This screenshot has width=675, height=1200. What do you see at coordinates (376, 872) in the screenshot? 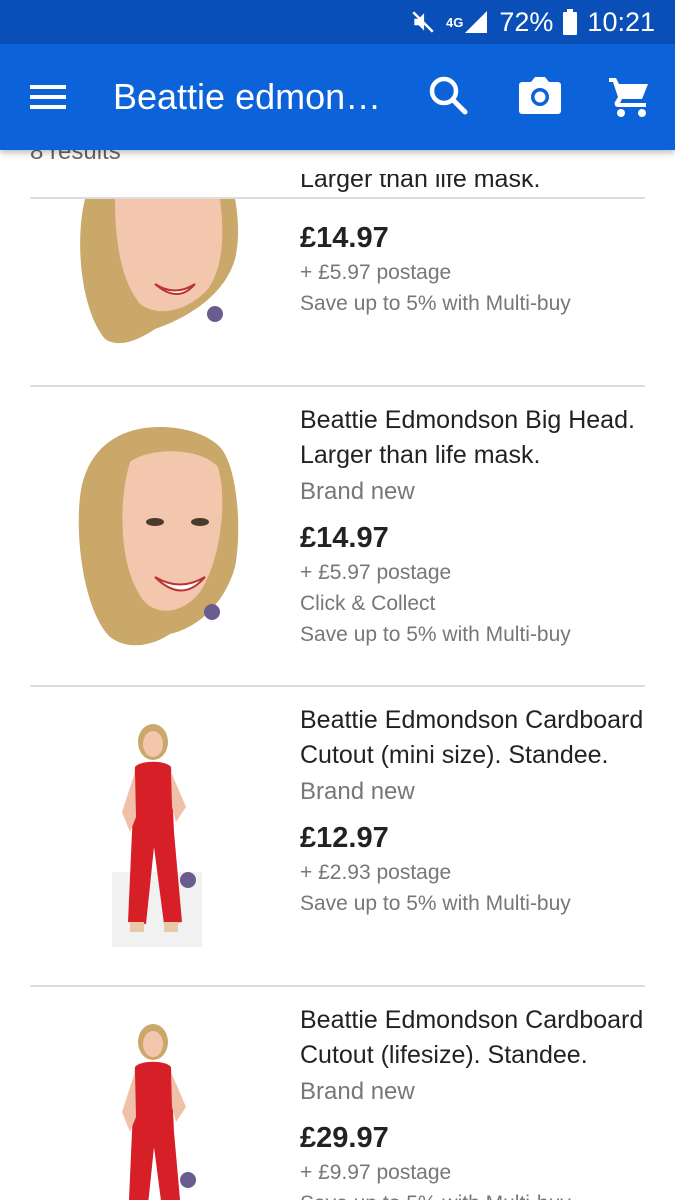
I see `item-postage: + £2.93 postage` at bounding box center [376, 872].